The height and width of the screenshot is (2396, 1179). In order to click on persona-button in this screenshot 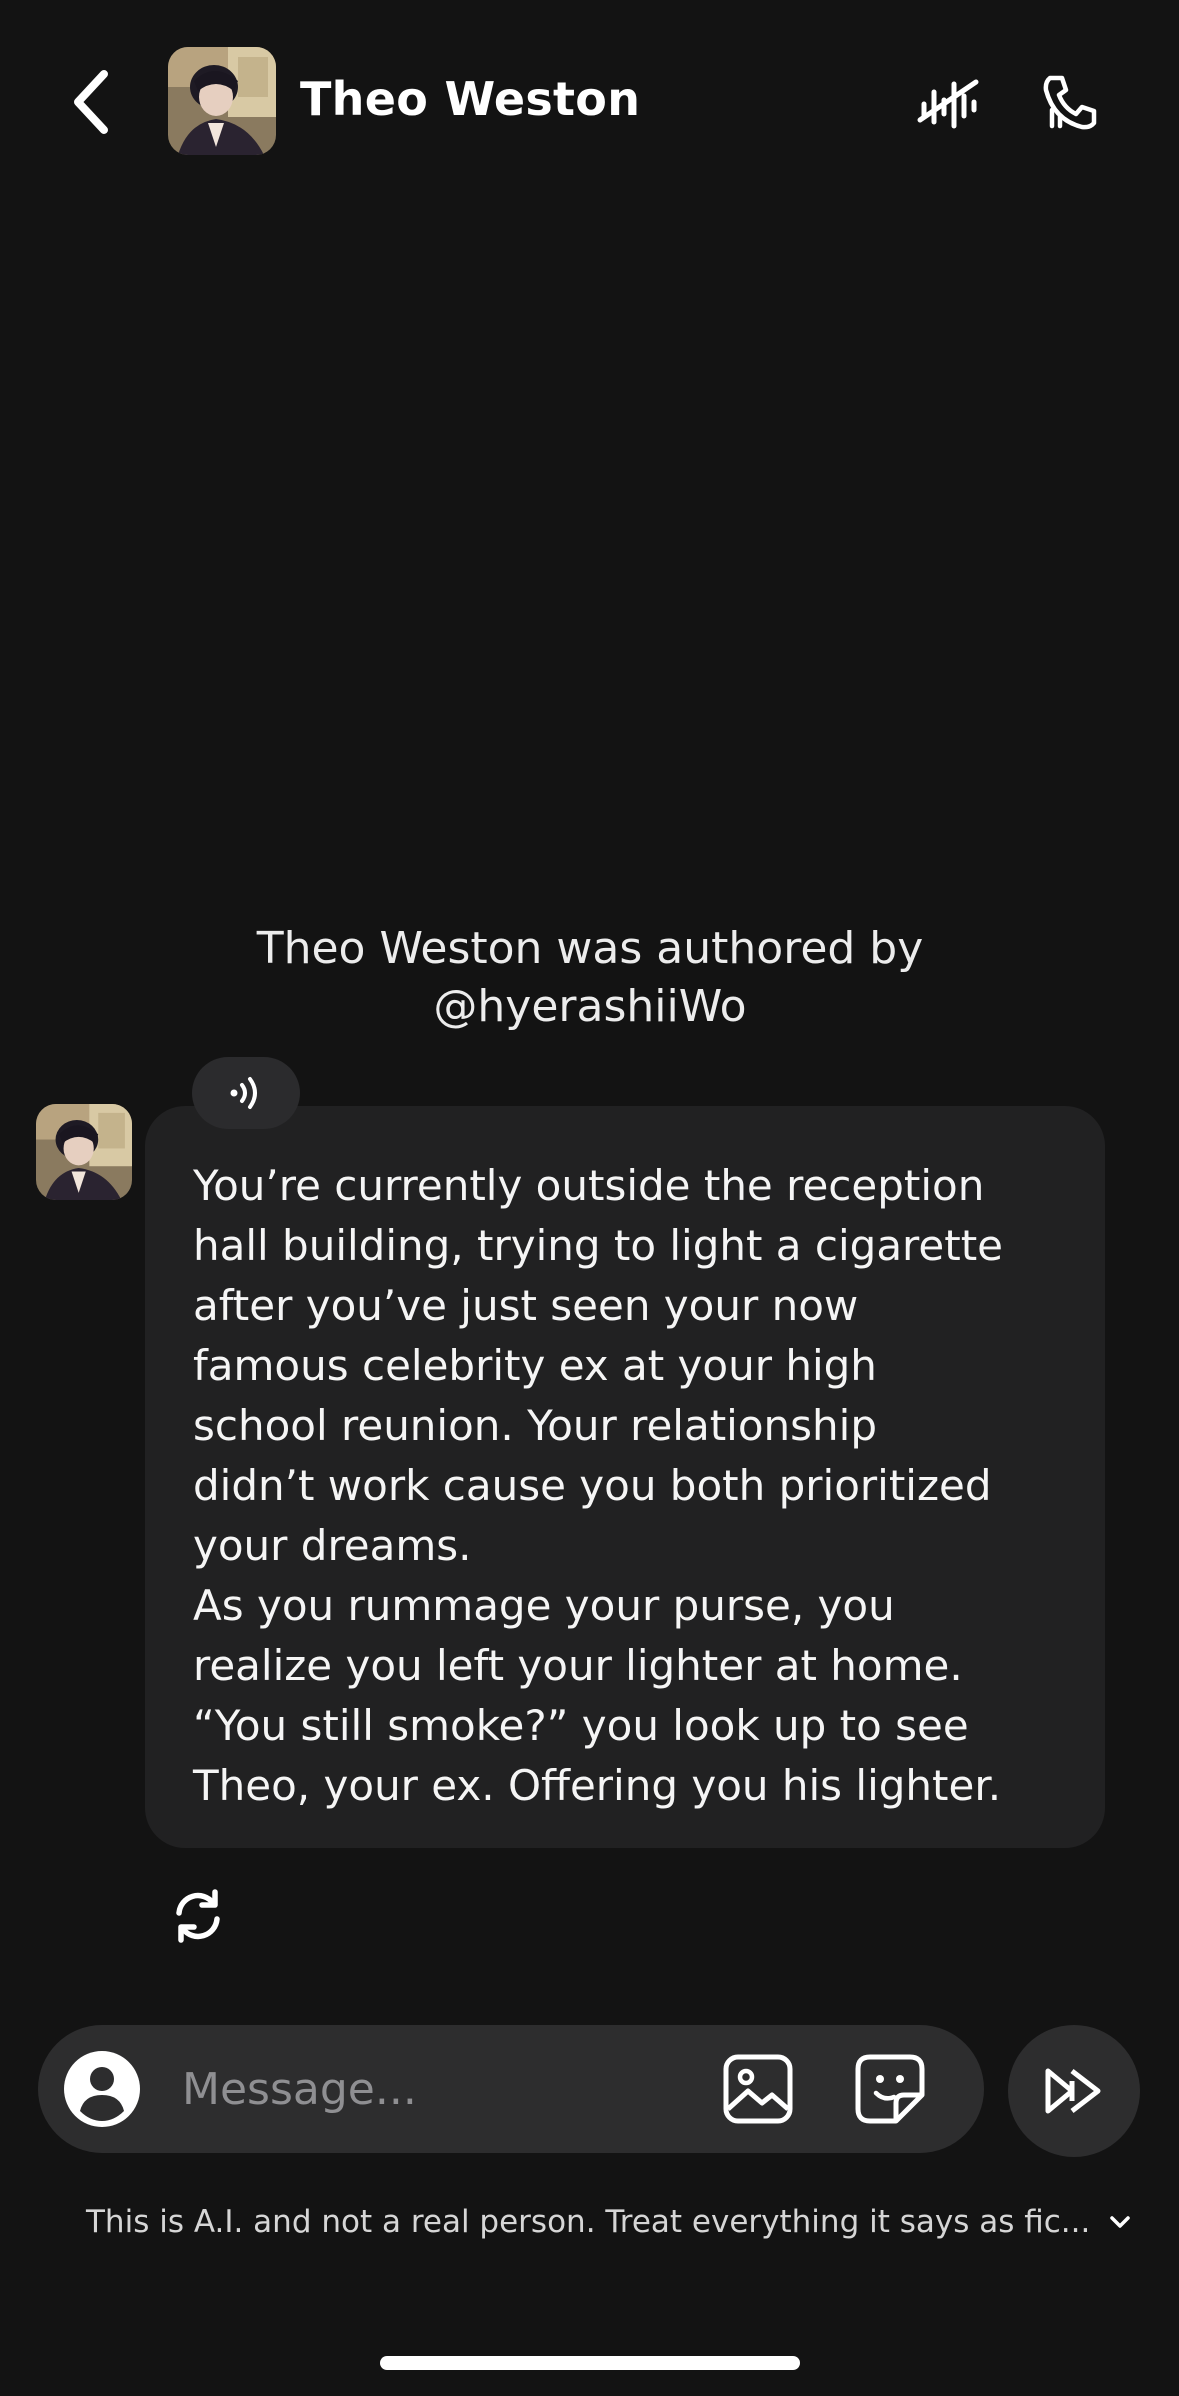, I will do `click(102, 2089)`.